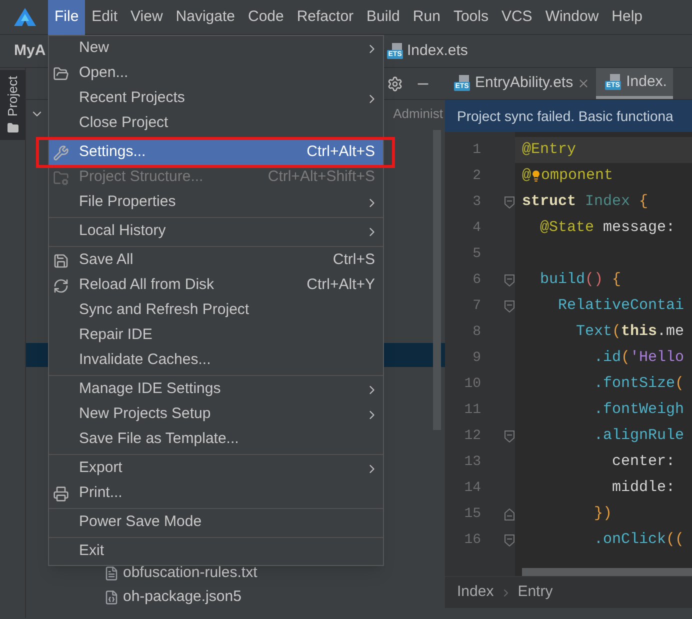 Image resolution: width=692 pixels, height=619 pixels. What do you see at coordinates (607, 228) in the screenshot?
I see `code-line: @State message:` at bounding box center [607, 228].